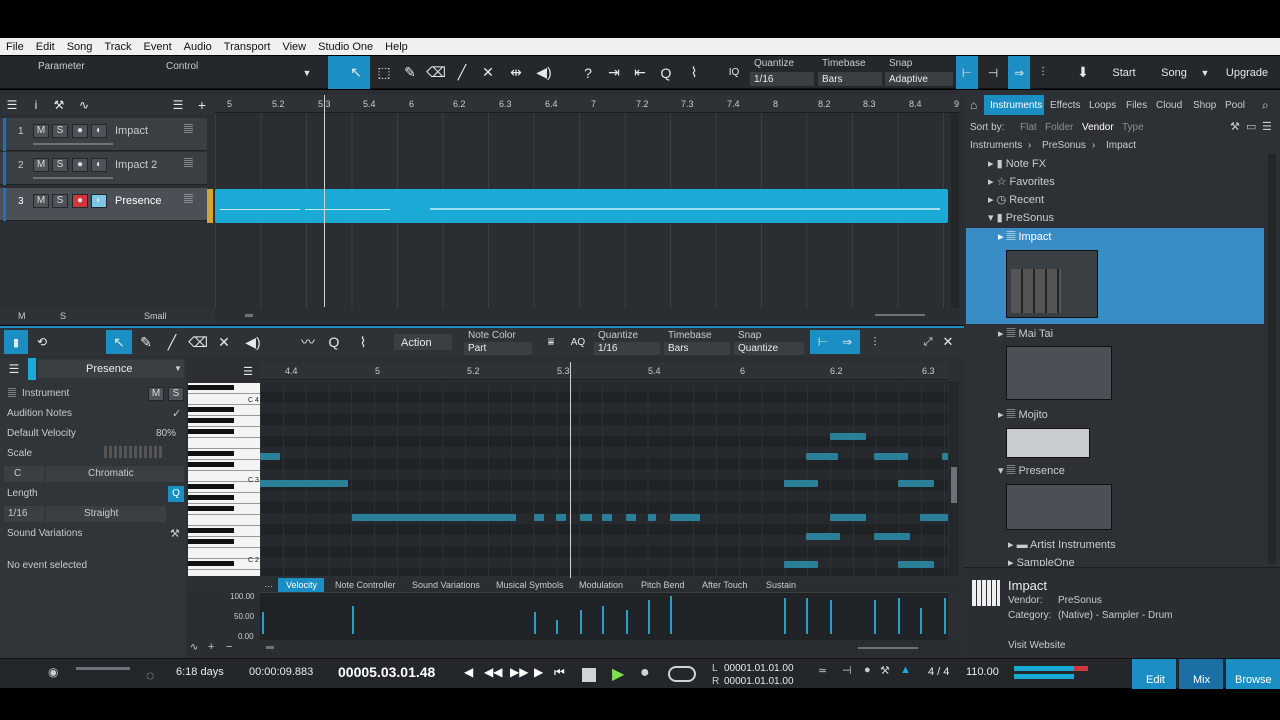  Describe the element at coordinates (1205, 72) in the screenshot. I see `song-chevron-icon: ▼` at that location.